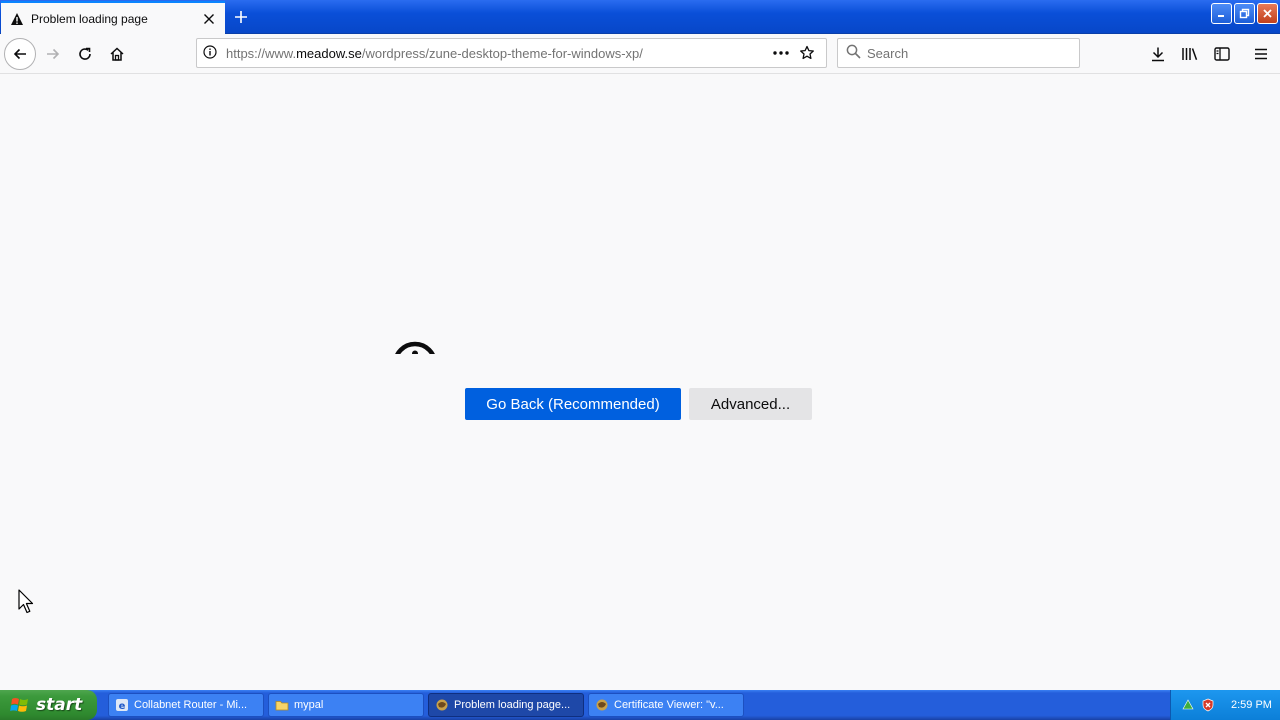  I want to click on reload-button, so click(85, 54).